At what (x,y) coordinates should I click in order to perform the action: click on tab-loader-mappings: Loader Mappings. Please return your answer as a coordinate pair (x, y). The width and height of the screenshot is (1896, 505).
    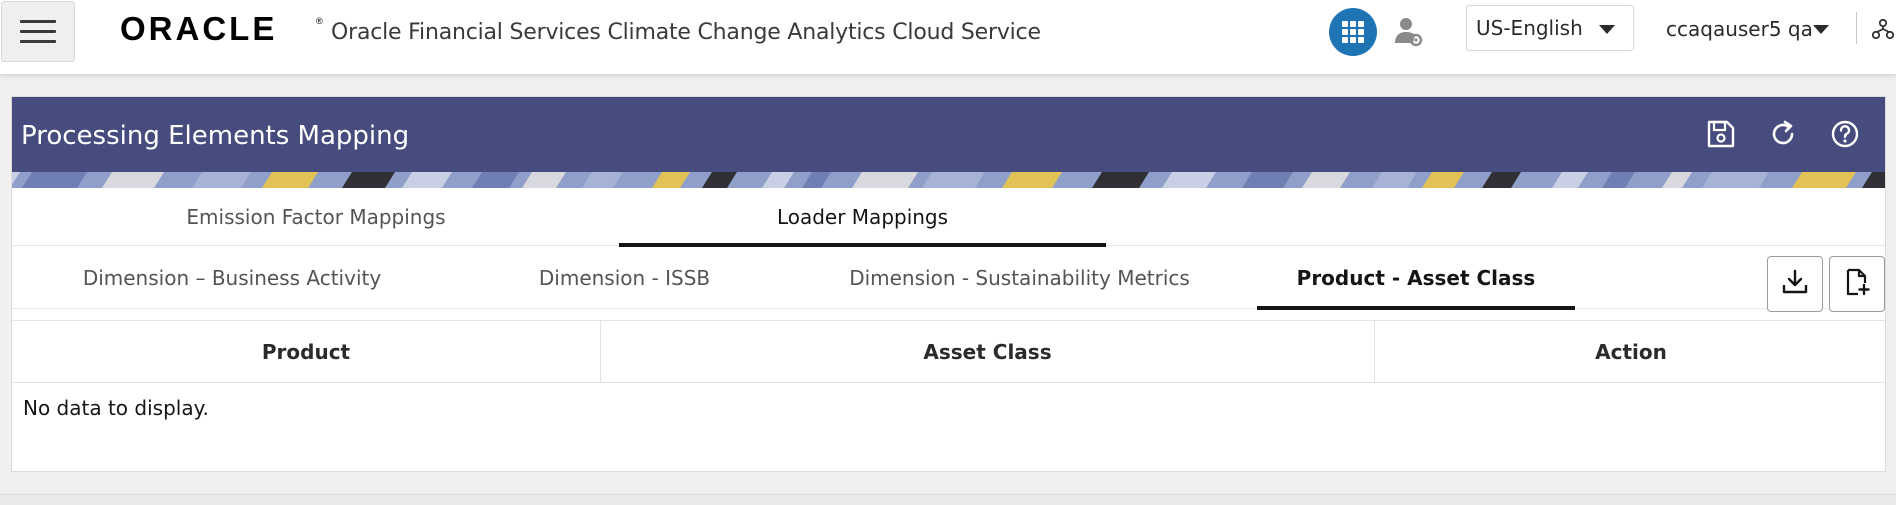
    Looking at the image, I should click on (862, 217).